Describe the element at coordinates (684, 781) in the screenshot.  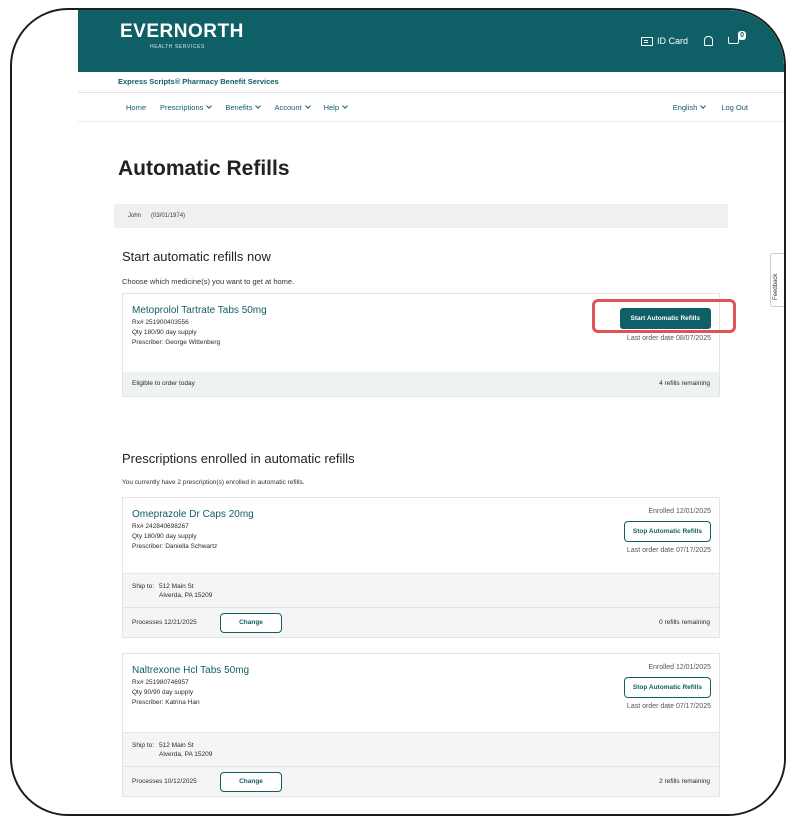
I see `refills-remaining: 2 refills remaining` at that location.